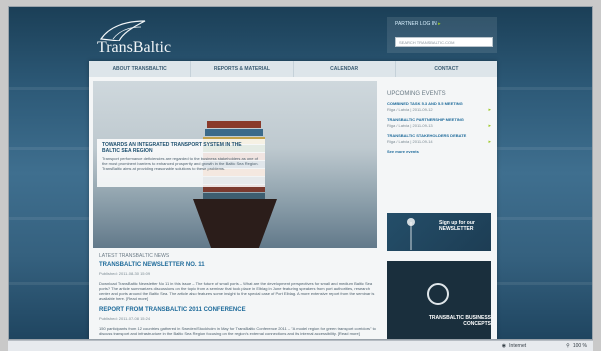 The image size is (601, 351). What do you see at coordinates (122, 30) in the screenshot?
I see `sail-logo-icon` at bounding box center [122, 30].